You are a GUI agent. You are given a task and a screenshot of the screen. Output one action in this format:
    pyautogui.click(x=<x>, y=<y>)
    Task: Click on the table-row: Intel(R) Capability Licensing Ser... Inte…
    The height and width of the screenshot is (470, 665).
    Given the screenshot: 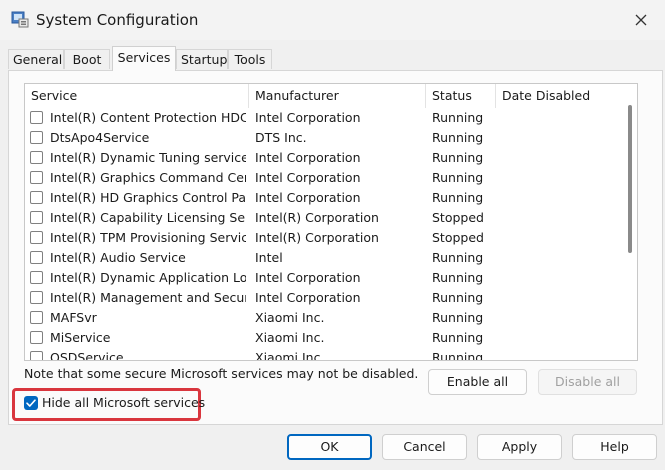 What is the action you would take?
    pyautogui.click(x=325, y=218)
    